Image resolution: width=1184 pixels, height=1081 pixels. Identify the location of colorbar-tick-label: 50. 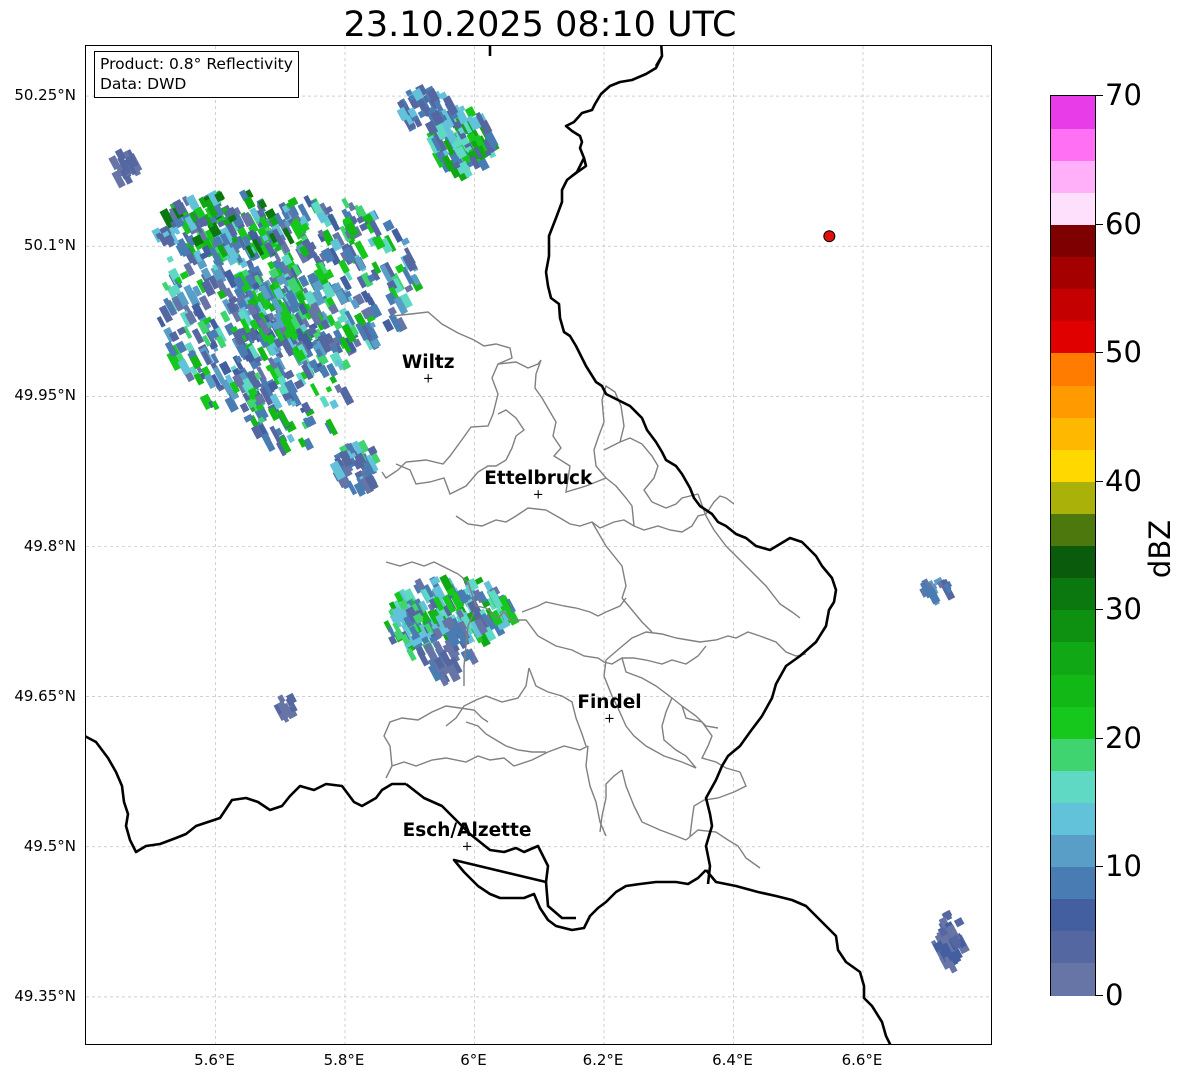
(1123, 352).